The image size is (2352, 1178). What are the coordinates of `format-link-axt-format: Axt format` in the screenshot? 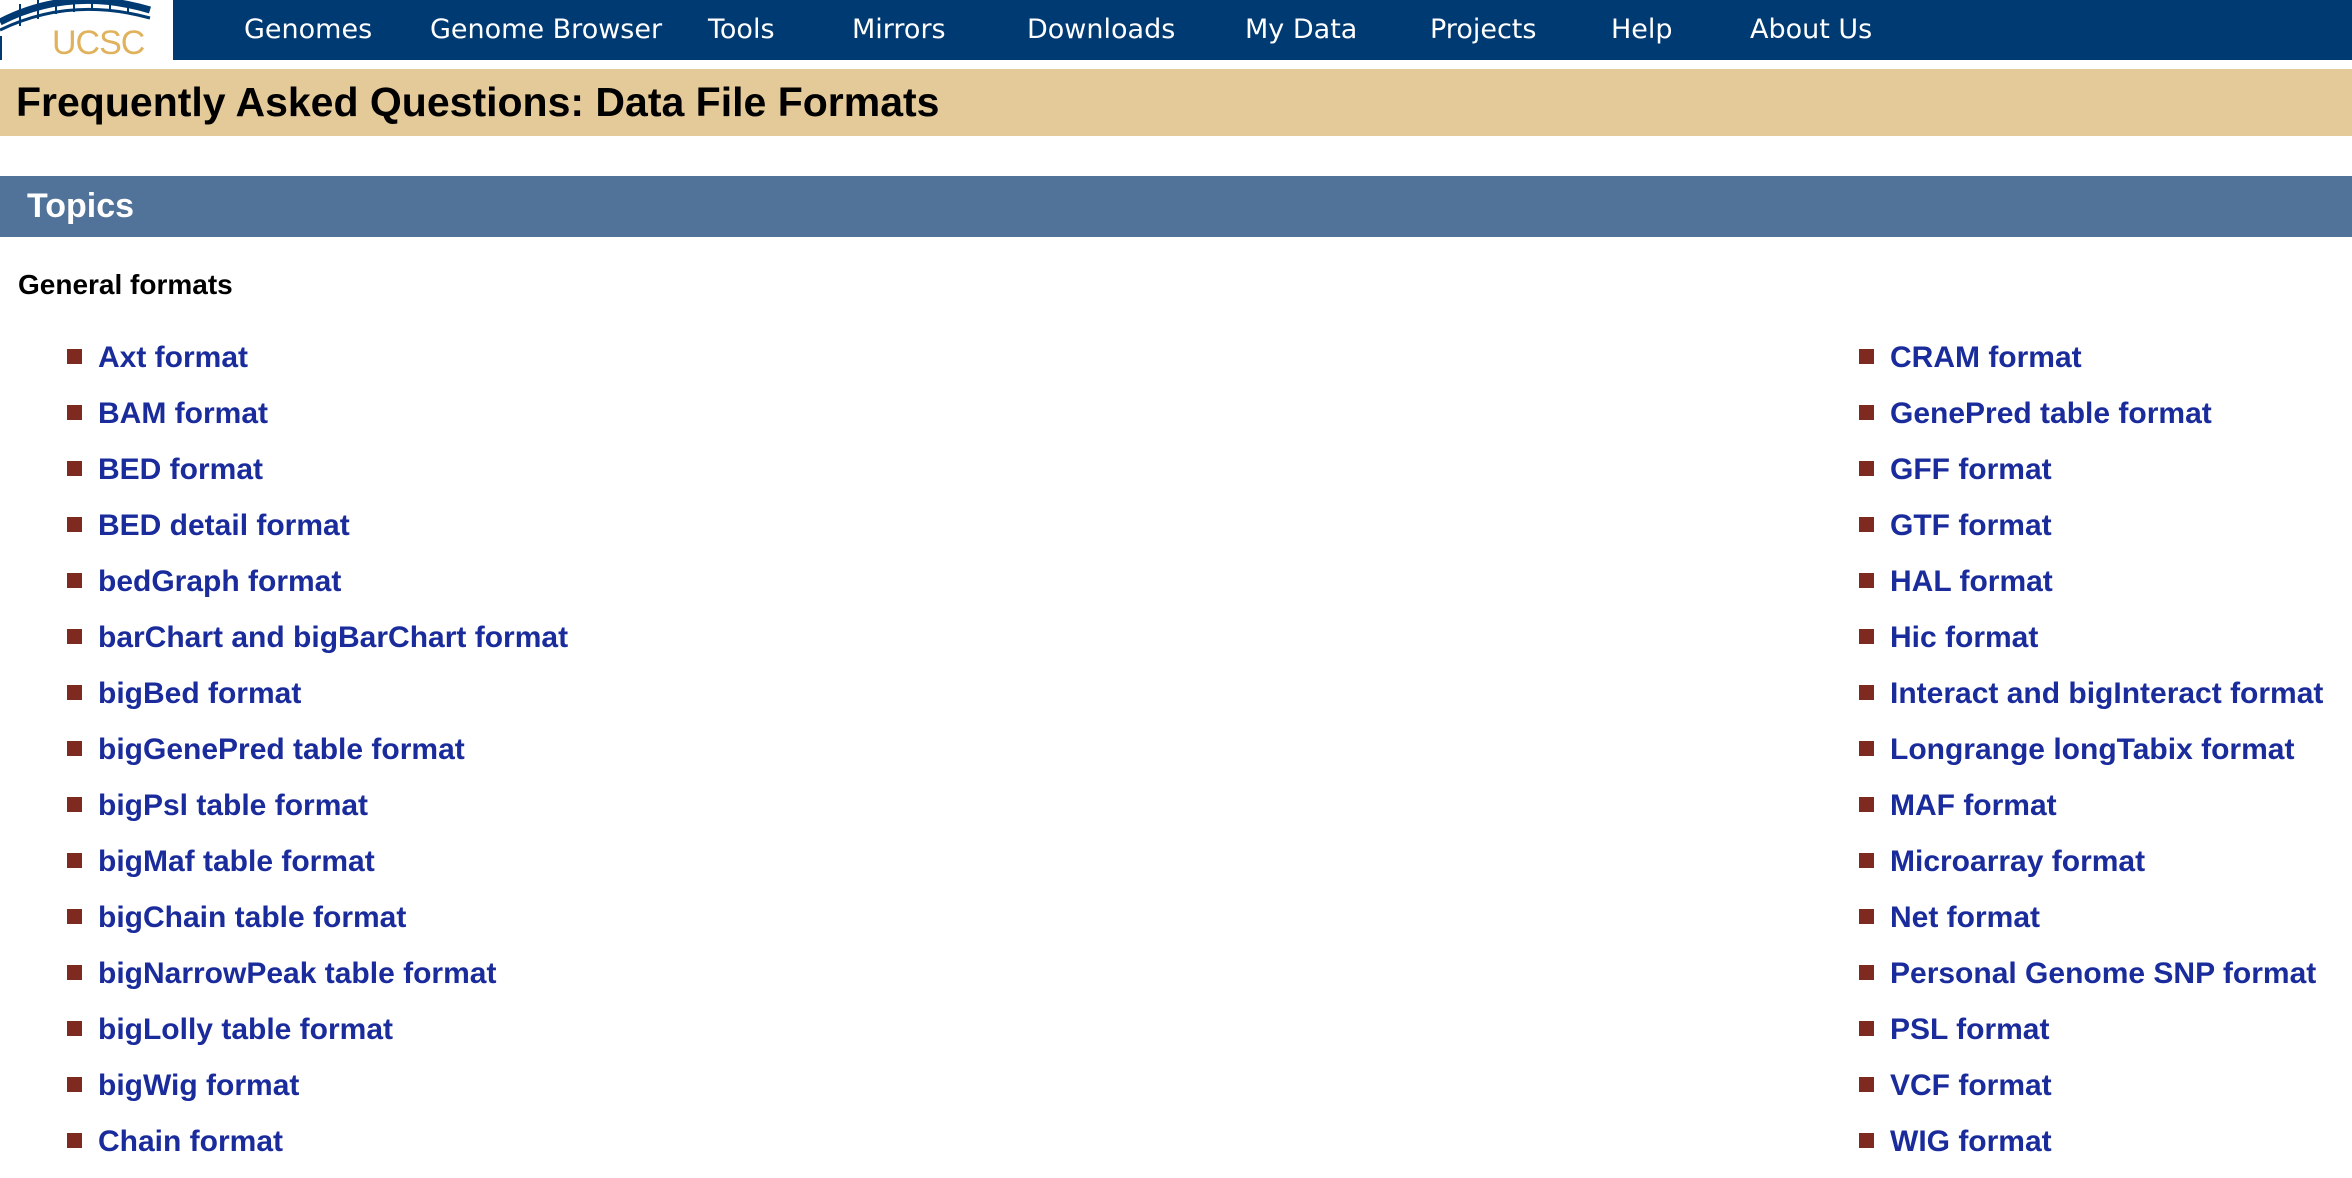 It's located at (173, 358).